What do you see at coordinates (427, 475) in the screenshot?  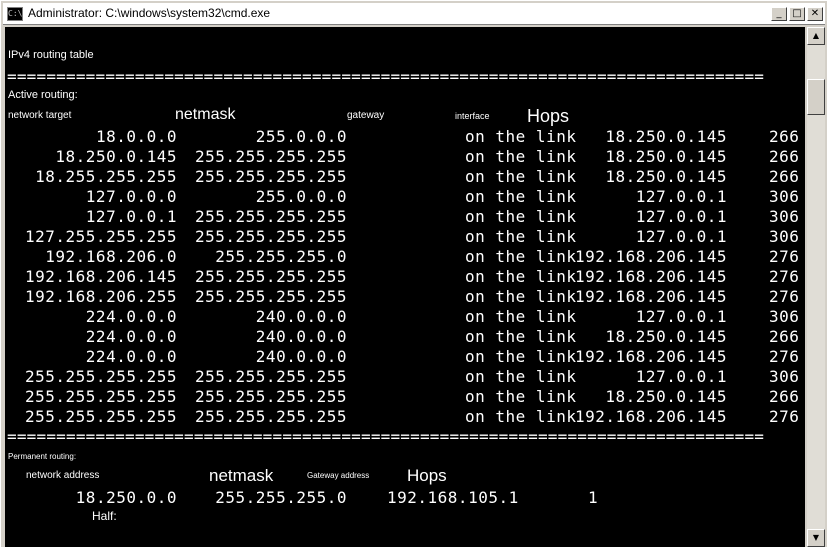 I see `header-perm-hops: Hops` at bounding box center [427, 475].